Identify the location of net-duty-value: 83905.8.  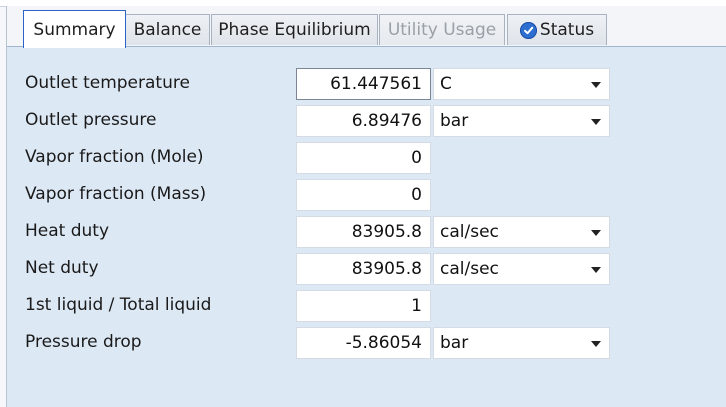
(363, 269).